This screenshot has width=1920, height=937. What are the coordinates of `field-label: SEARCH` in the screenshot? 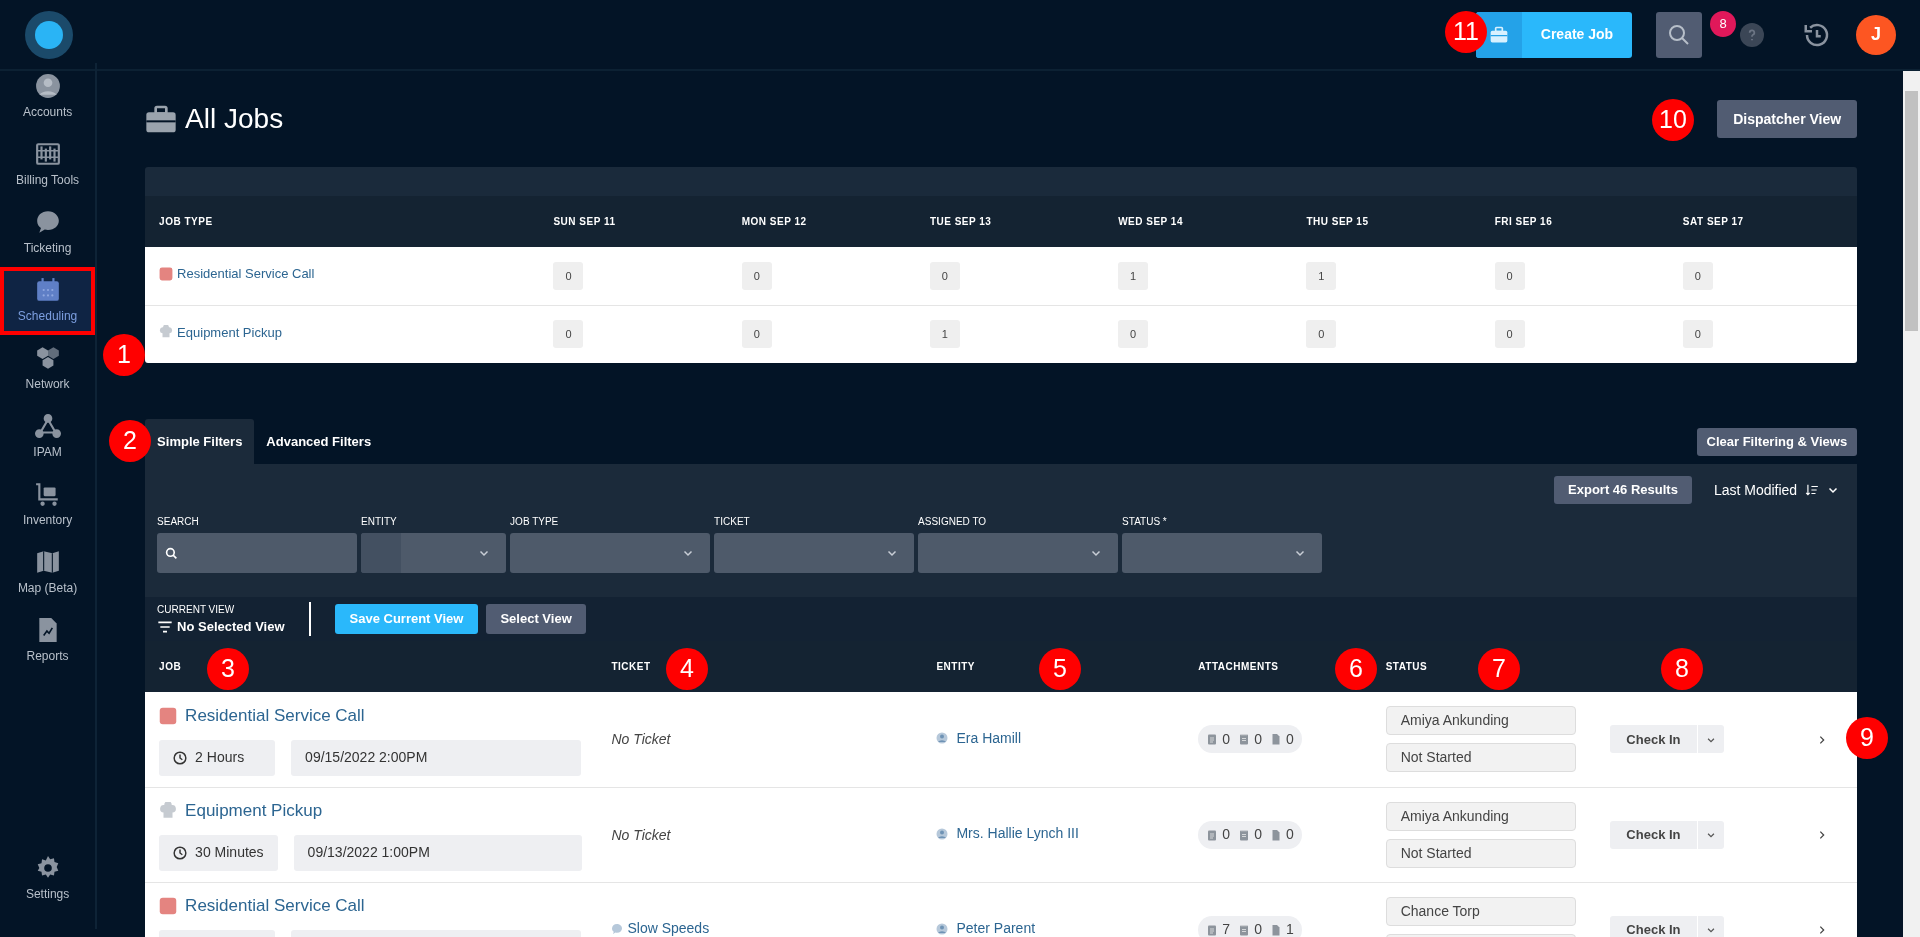 It's located at (178, 522).